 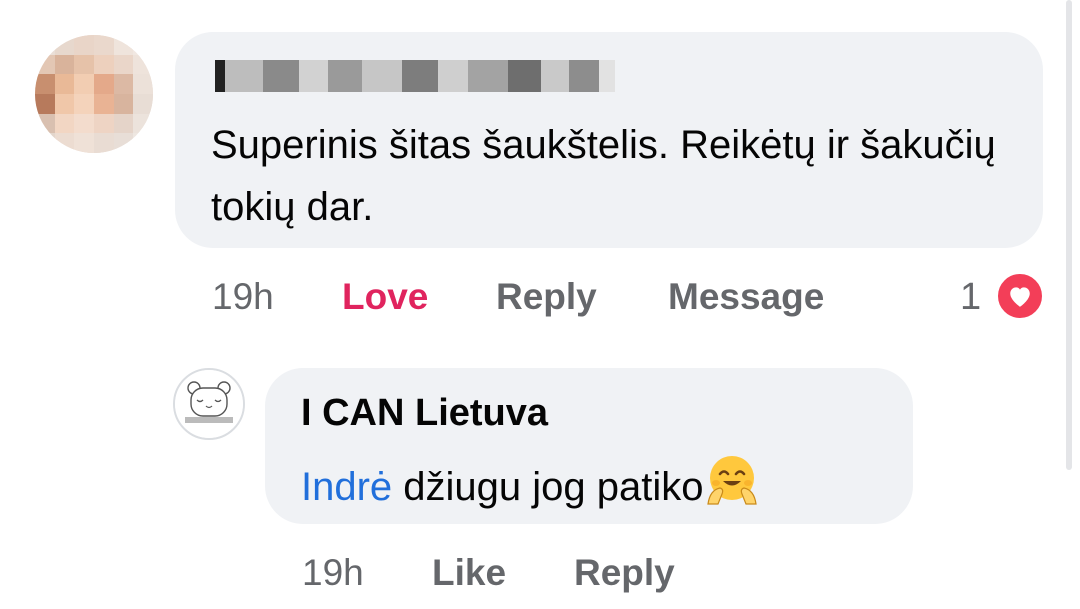 I want to click on reply-text: Indrė džiugu jog patiko, so click(x=530, y=481).